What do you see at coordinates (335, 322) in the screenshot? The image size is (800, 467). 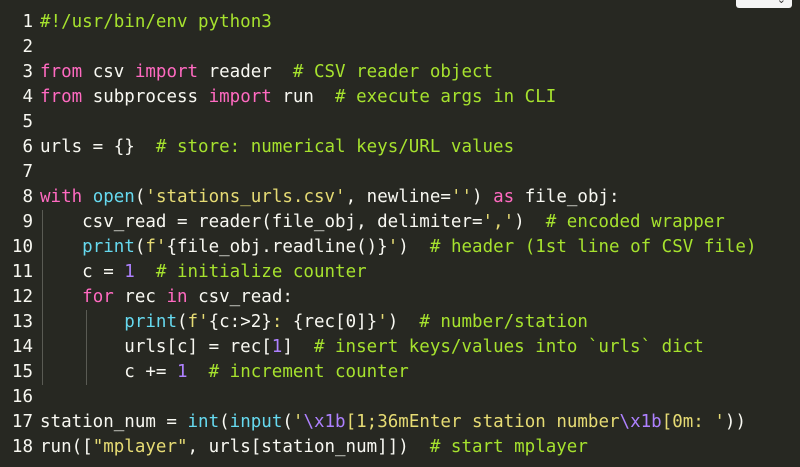 I see `code-token: {rec[0]}` at bounding box center [335, 322].